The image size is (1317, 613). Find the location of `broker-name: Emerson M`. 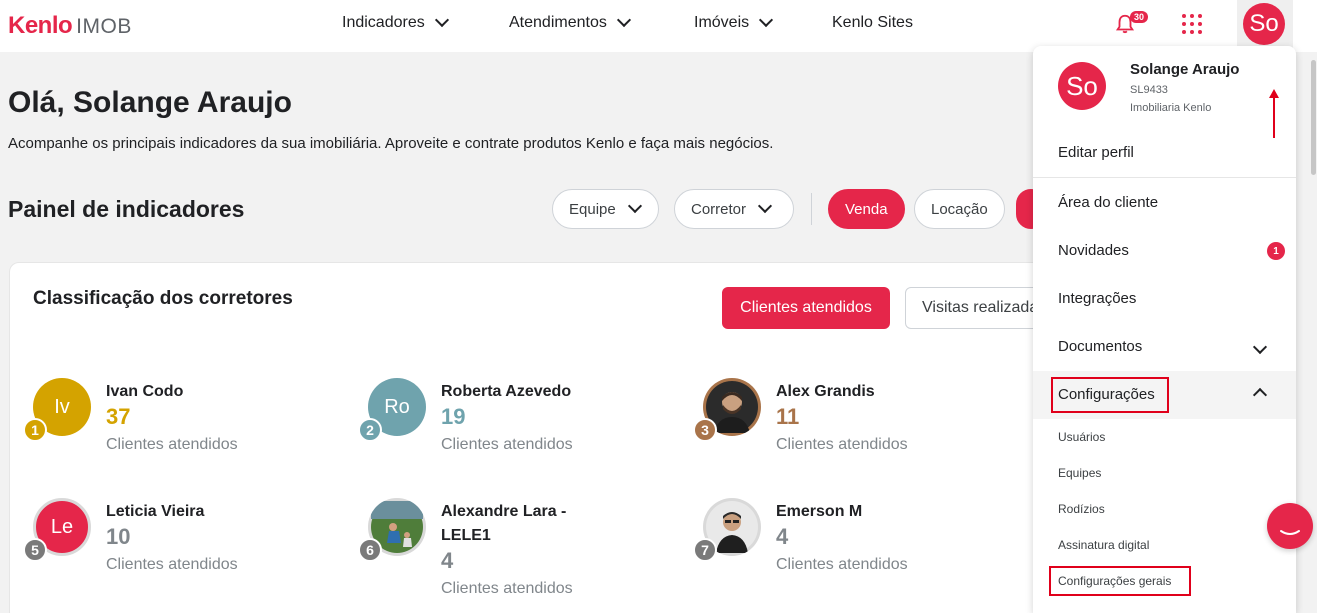

broker-name: Emerson M is located at coordinates (819, 511).